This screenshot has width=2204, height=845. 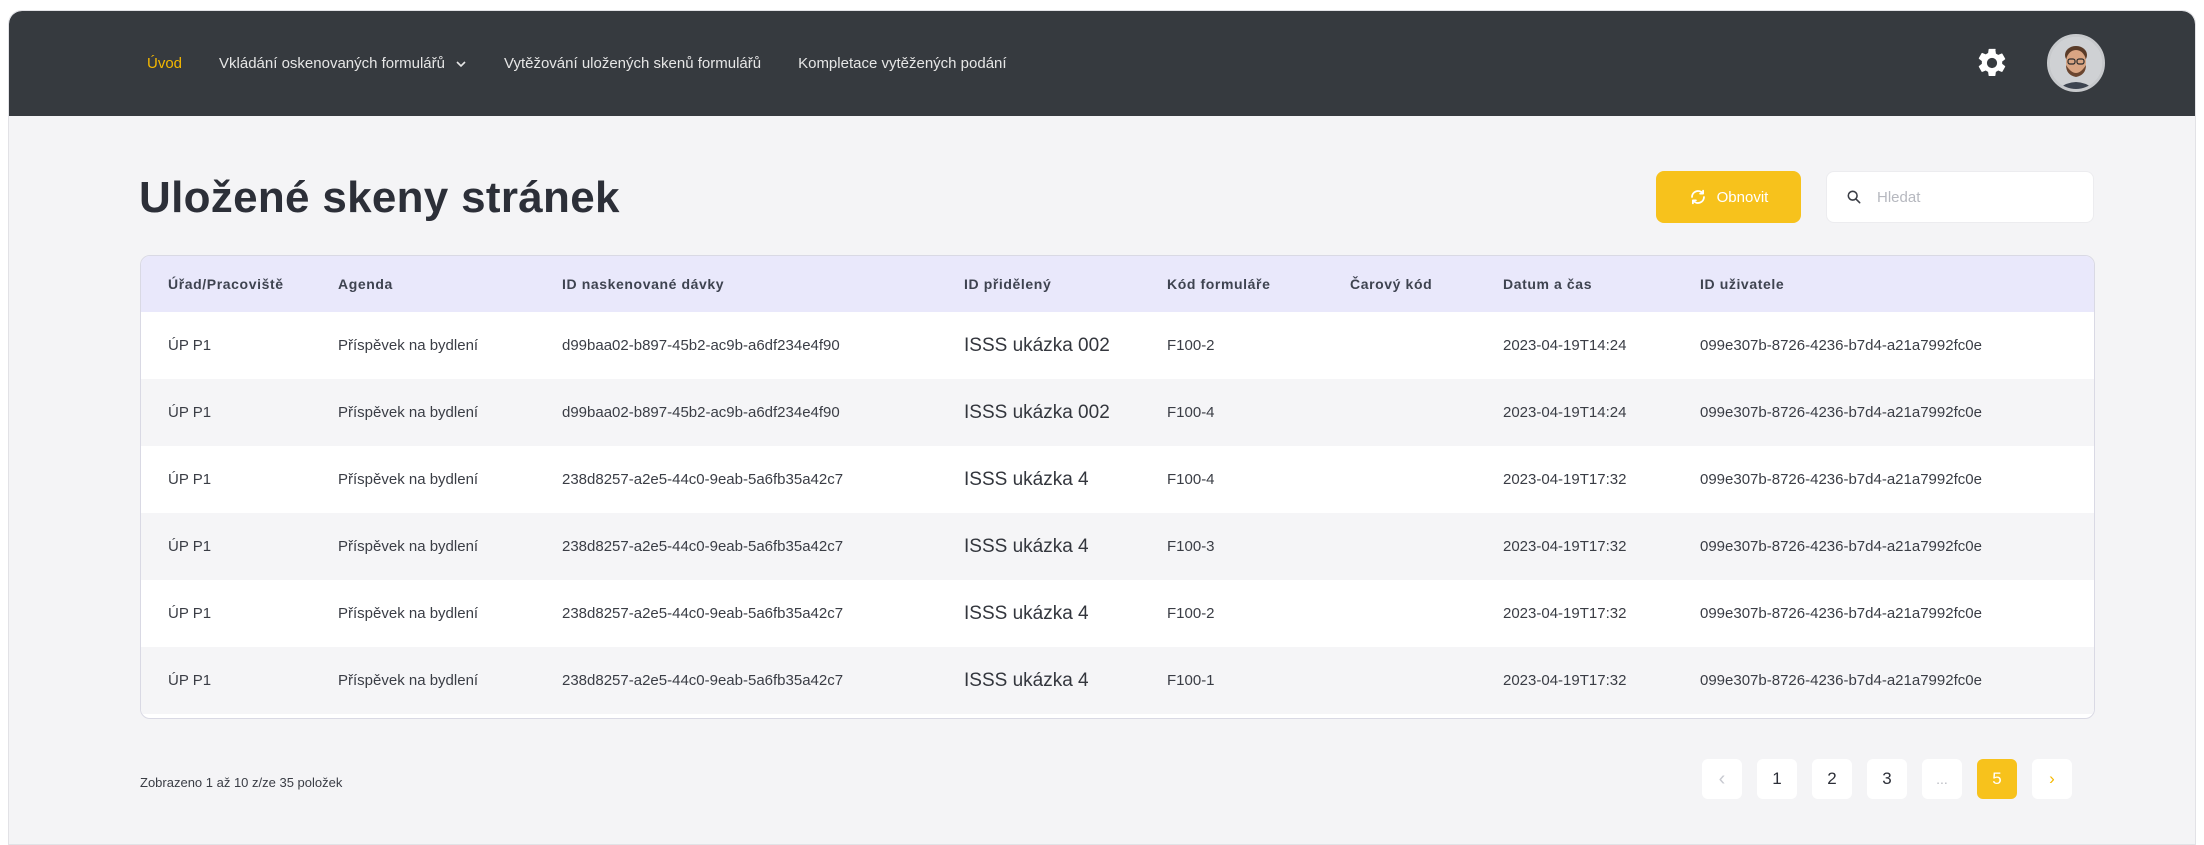 I want to click on cell-kod-formulare: F100-1, so click(x=1191, y=680).